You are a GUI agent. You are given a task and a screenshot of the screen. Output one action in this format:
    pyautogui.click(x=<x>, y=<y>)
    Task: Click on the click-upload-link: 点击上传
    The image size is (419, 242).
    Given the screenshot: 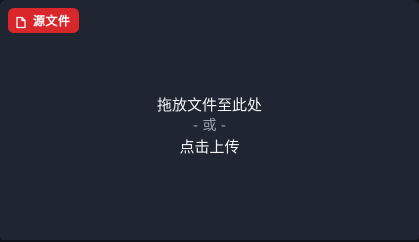 What is the action you would take?
    pyautogui.click(x=209, y=147)
    